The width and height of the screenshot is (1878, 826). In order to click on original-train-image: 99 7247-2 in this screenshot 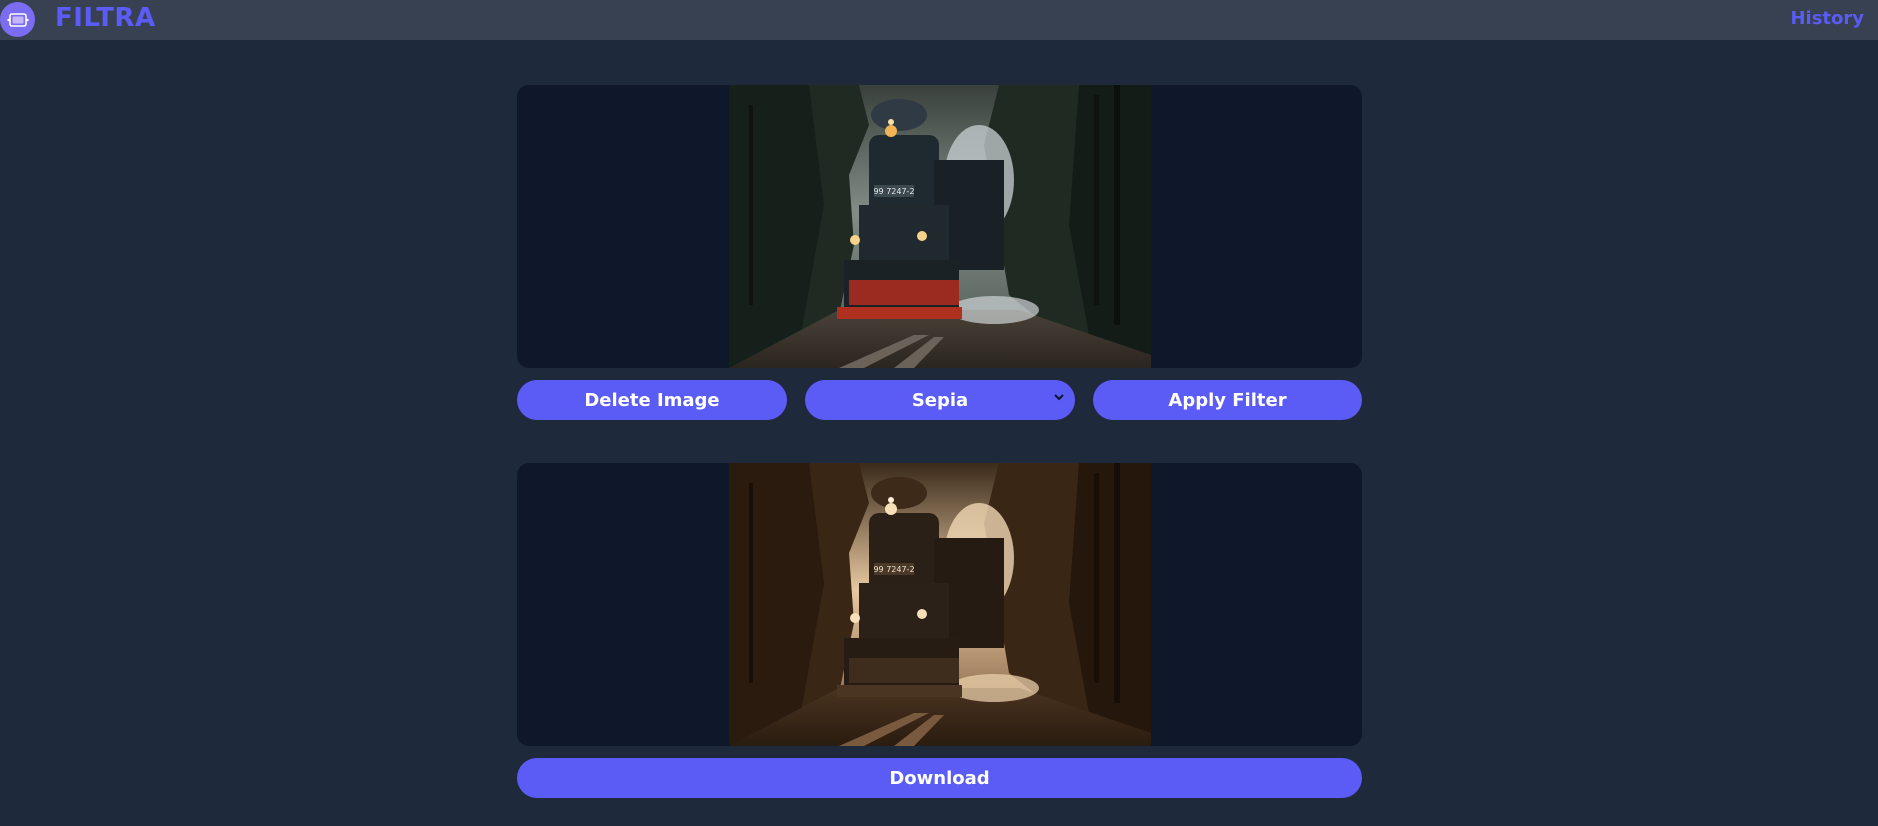, I will do `click(940, 226)`.